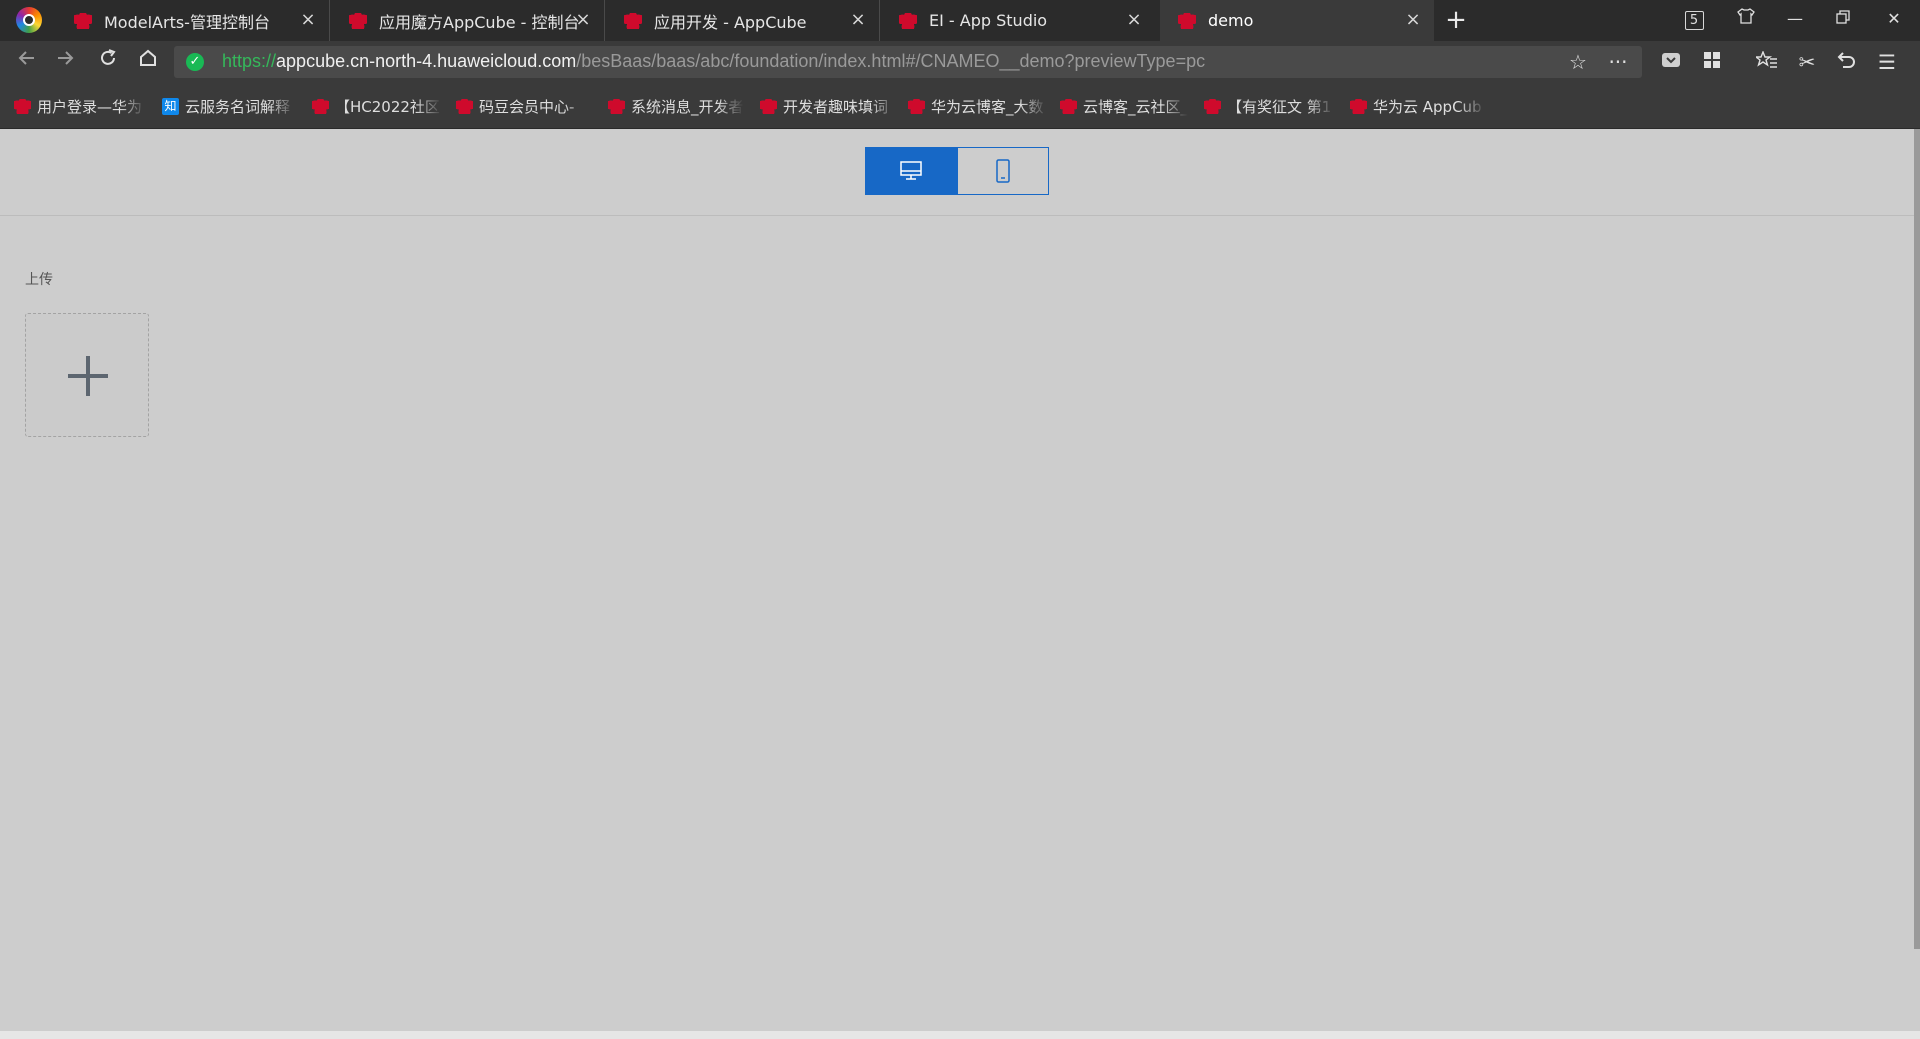 The image size is (1920, 1039). I want to click on desktop-icon, so click(911, 170).